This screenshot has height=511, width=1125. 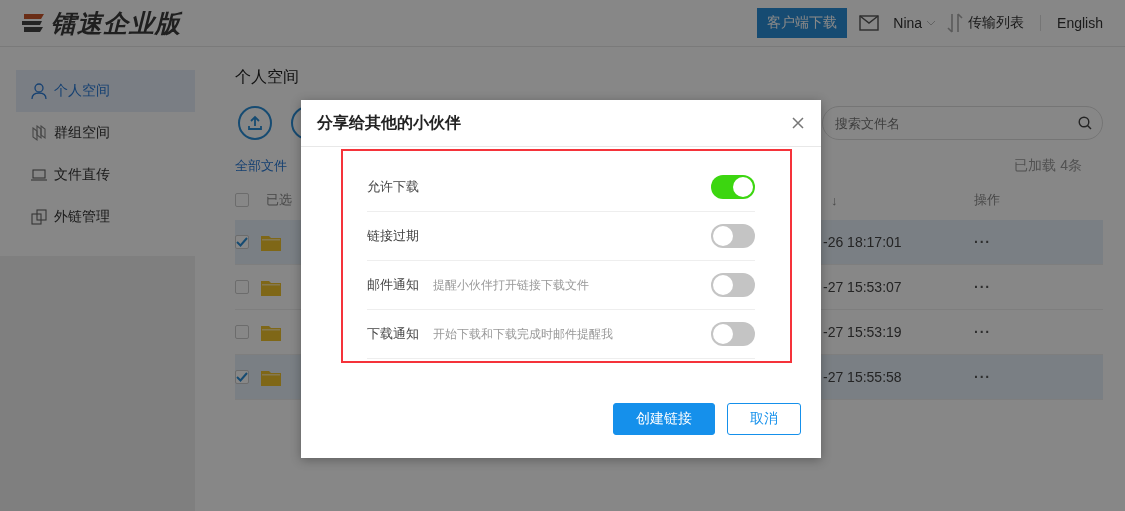 What do you see at coordinates (987, 200) in the screenshot?
I see `column-header: 操作` at bounding box center [987, 200].